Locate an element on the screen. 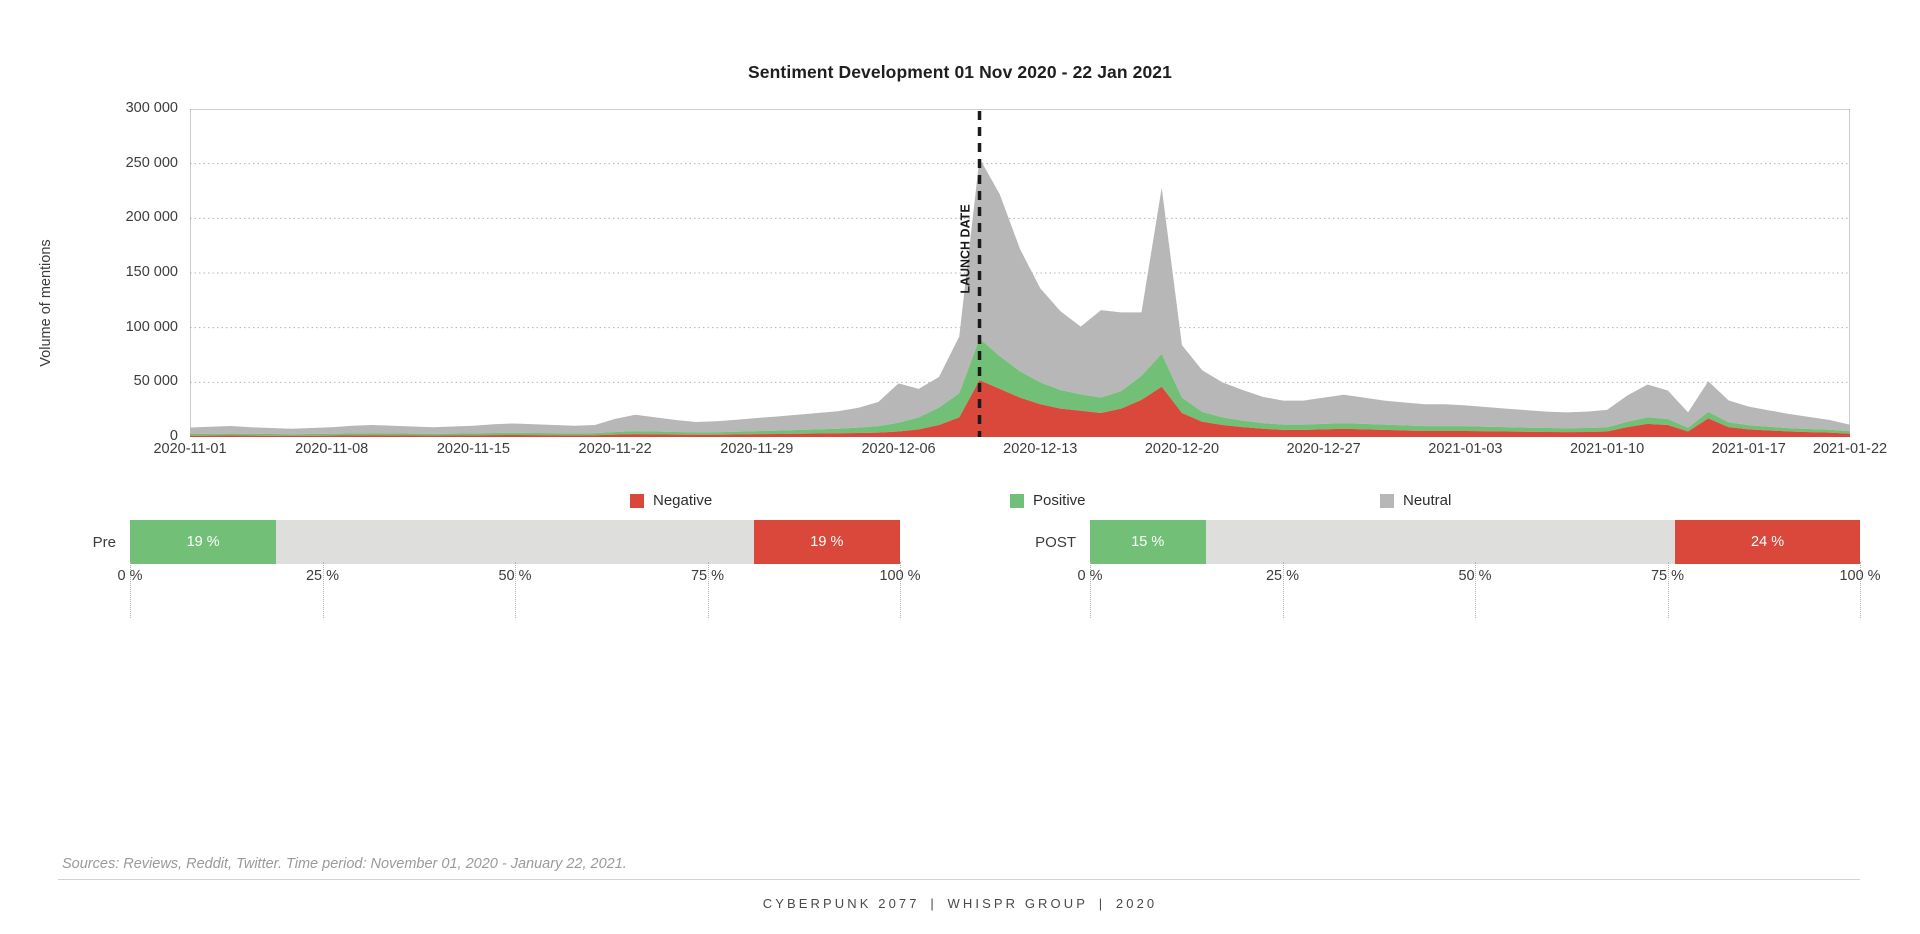 The height and width of the screenshot is (934, 1920). pre-bar-label: Pre is located at coordinates (104, 542).